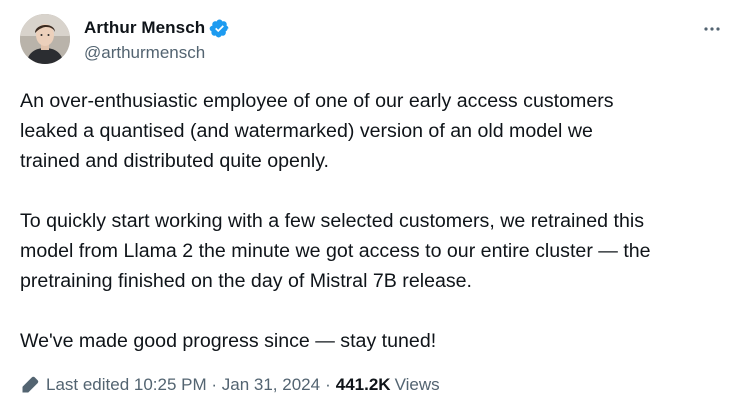 Image resolution: width=743 pixels, height=407 pixels. What do you see at coordinates (30, 385) in the screenshot?
I see `pencil-icon` at bounding box center [30, 385].